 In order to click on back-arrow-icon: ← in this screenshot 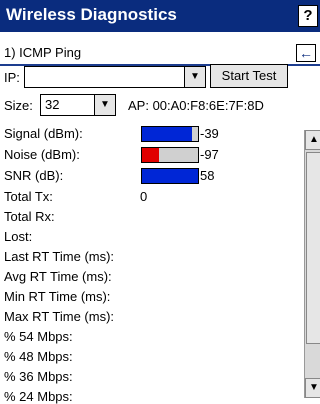, I will do `click(306, 53)`.